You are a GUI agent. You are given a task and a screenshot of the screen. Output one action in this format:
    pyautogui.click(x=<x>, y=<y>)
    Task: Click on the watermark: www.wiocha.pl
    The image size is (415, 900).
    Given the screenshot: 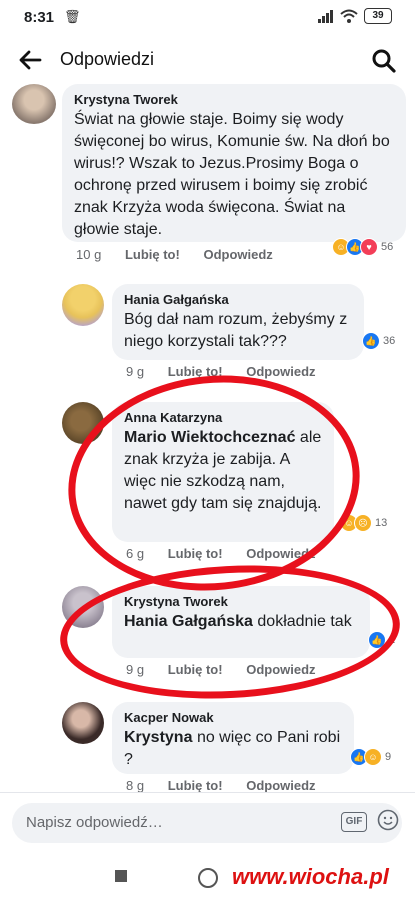 What is the action you would take?
    pyautogui.click(x=310, y=876)
    